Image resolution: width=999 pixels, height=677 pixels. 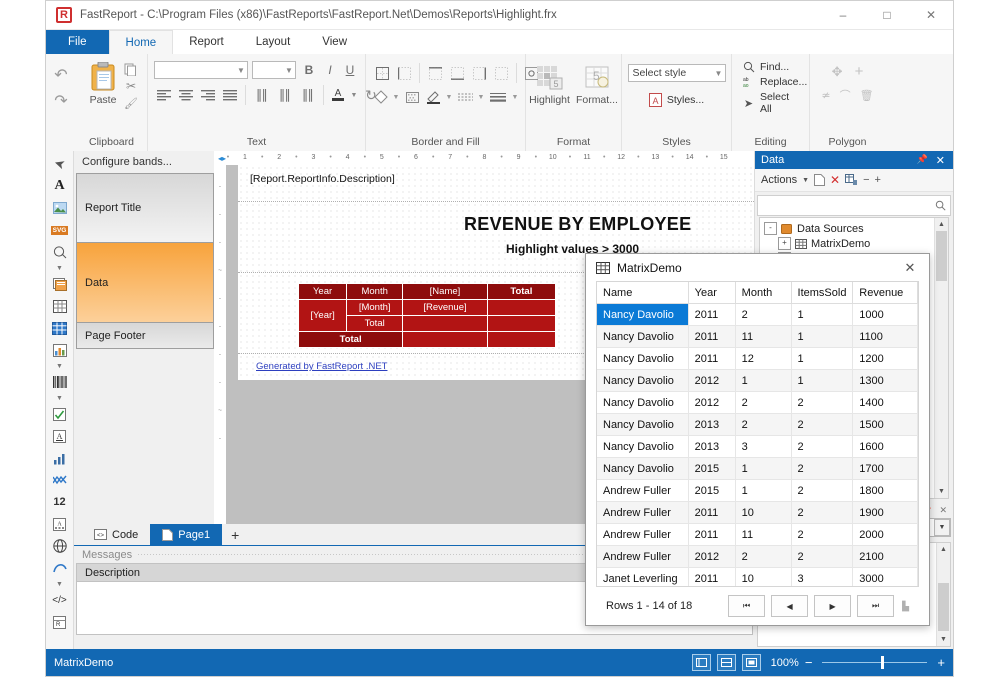 I want to click on matrix-cell: [Year], so click(x=322, y=315).